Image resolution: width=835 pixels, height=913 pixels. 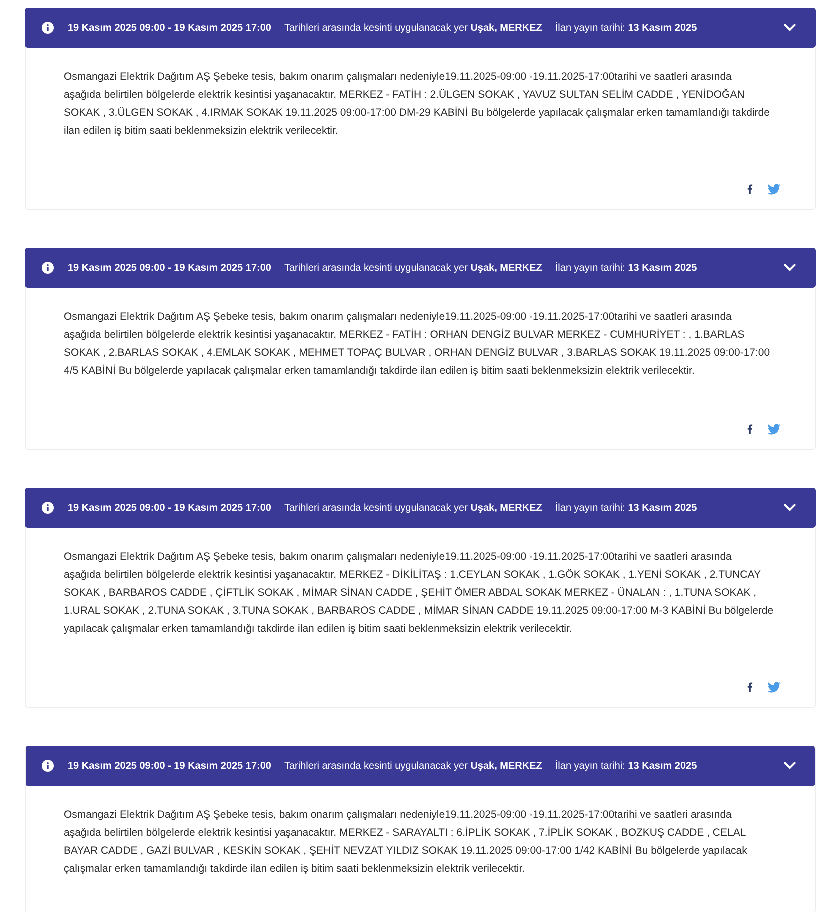 I want to click on notice-description: Osmangazi Elektrik Dağıtım AŞ Şebeke tesis, bakım onarım çalışmaları nedeniyle19.11.2025-09:00 -19.11.2025-17:00tarihi ve saatleri arasında aşağıda belirtilen bölgelerde elektrik kesintisi yaşanacaktır. MERKEZ - SARAYALTI : 6.İPLİK SOKAK , 7.İPLİK SOKAK , BOZKUŞ CADDE , CELAL BAYAR CADDE , GAZİ BULVAR , KESKİN SOKAK , ŞEHİT NEVZAT YILDIZ SOKAK 19.11.2025 09:00-17:00 1/42 KABİNİ Bu bölgelerde yapılacak çalışmalar erken tamamlandığı takdirde ilan edilen iş bitim saati beklenmeksizin elektrik verilecektir., so click(x=406, y=842).